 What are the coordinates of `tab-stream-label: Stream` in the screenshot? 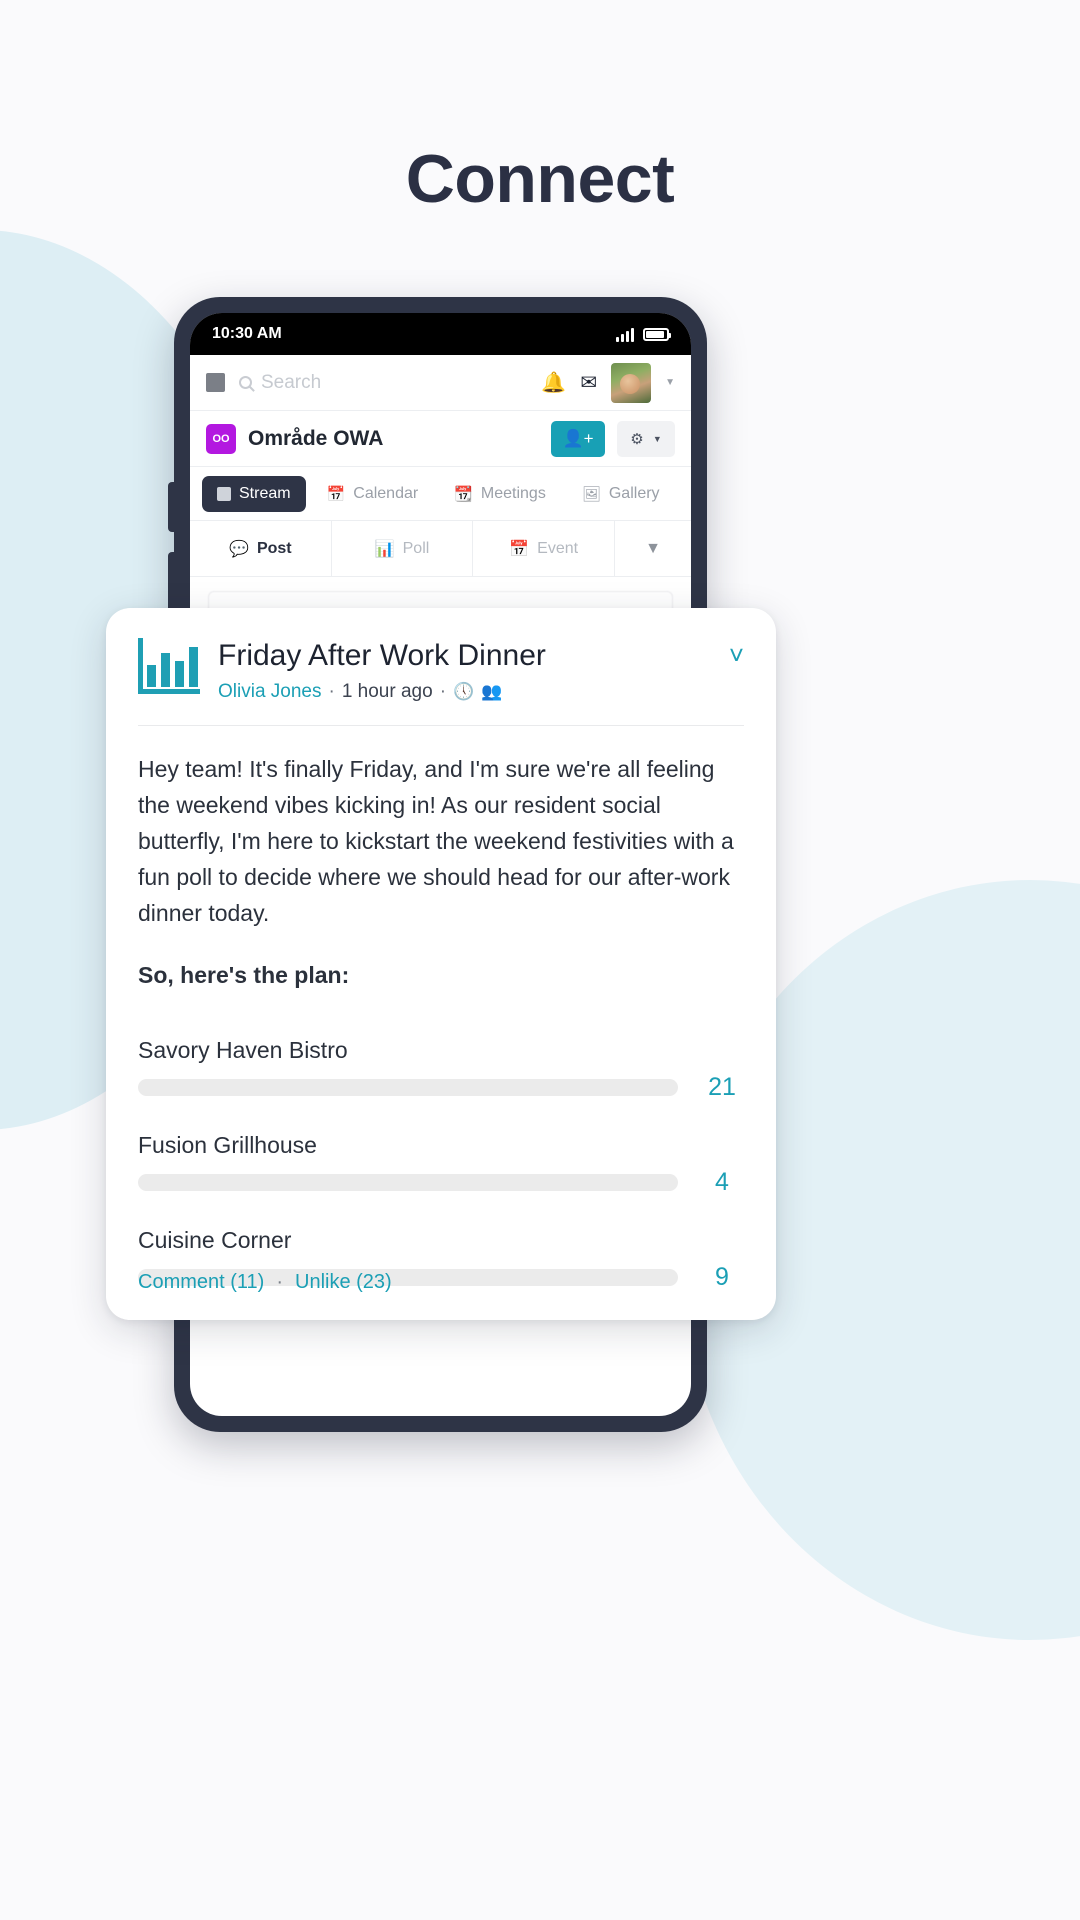 It's located at (265, 493).